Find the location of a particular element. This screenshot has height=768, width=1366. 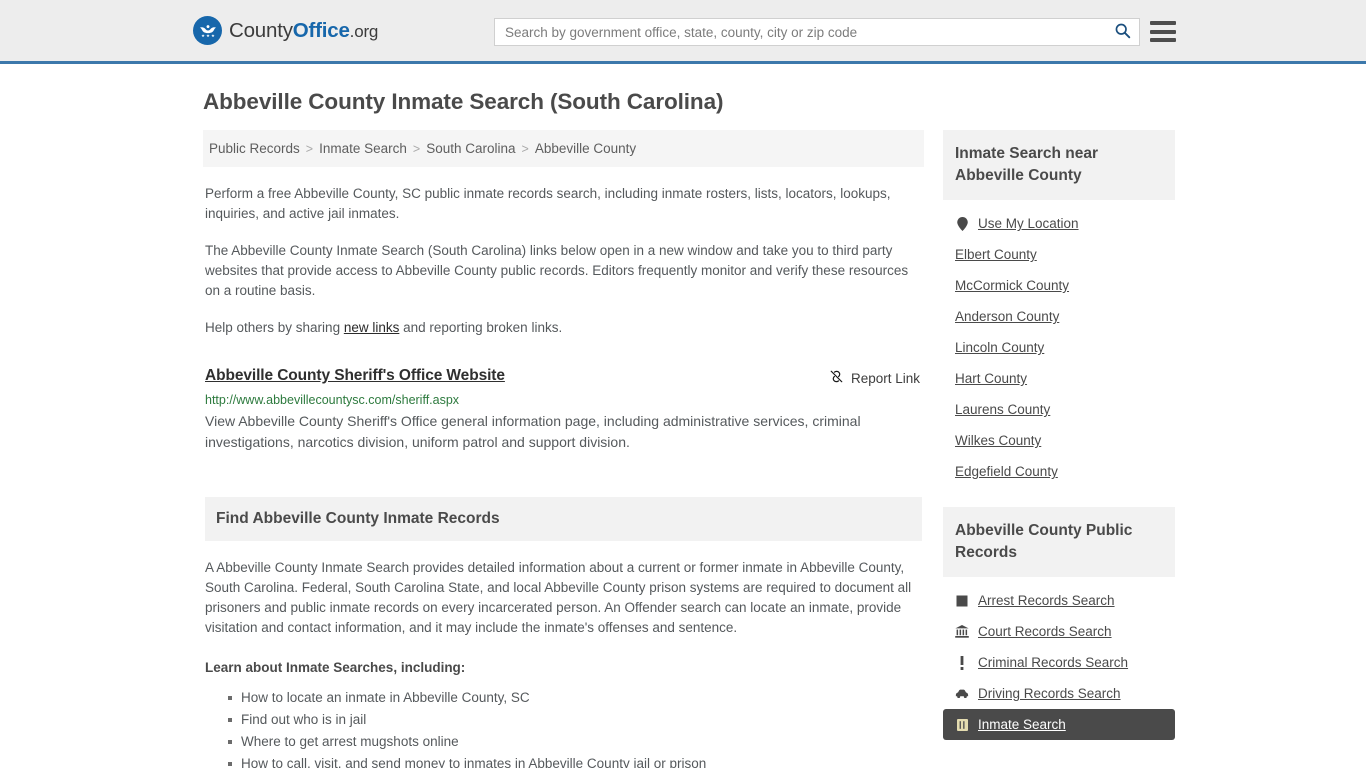

site-header: CountyOffice.org is located at coordinates (683, 32).